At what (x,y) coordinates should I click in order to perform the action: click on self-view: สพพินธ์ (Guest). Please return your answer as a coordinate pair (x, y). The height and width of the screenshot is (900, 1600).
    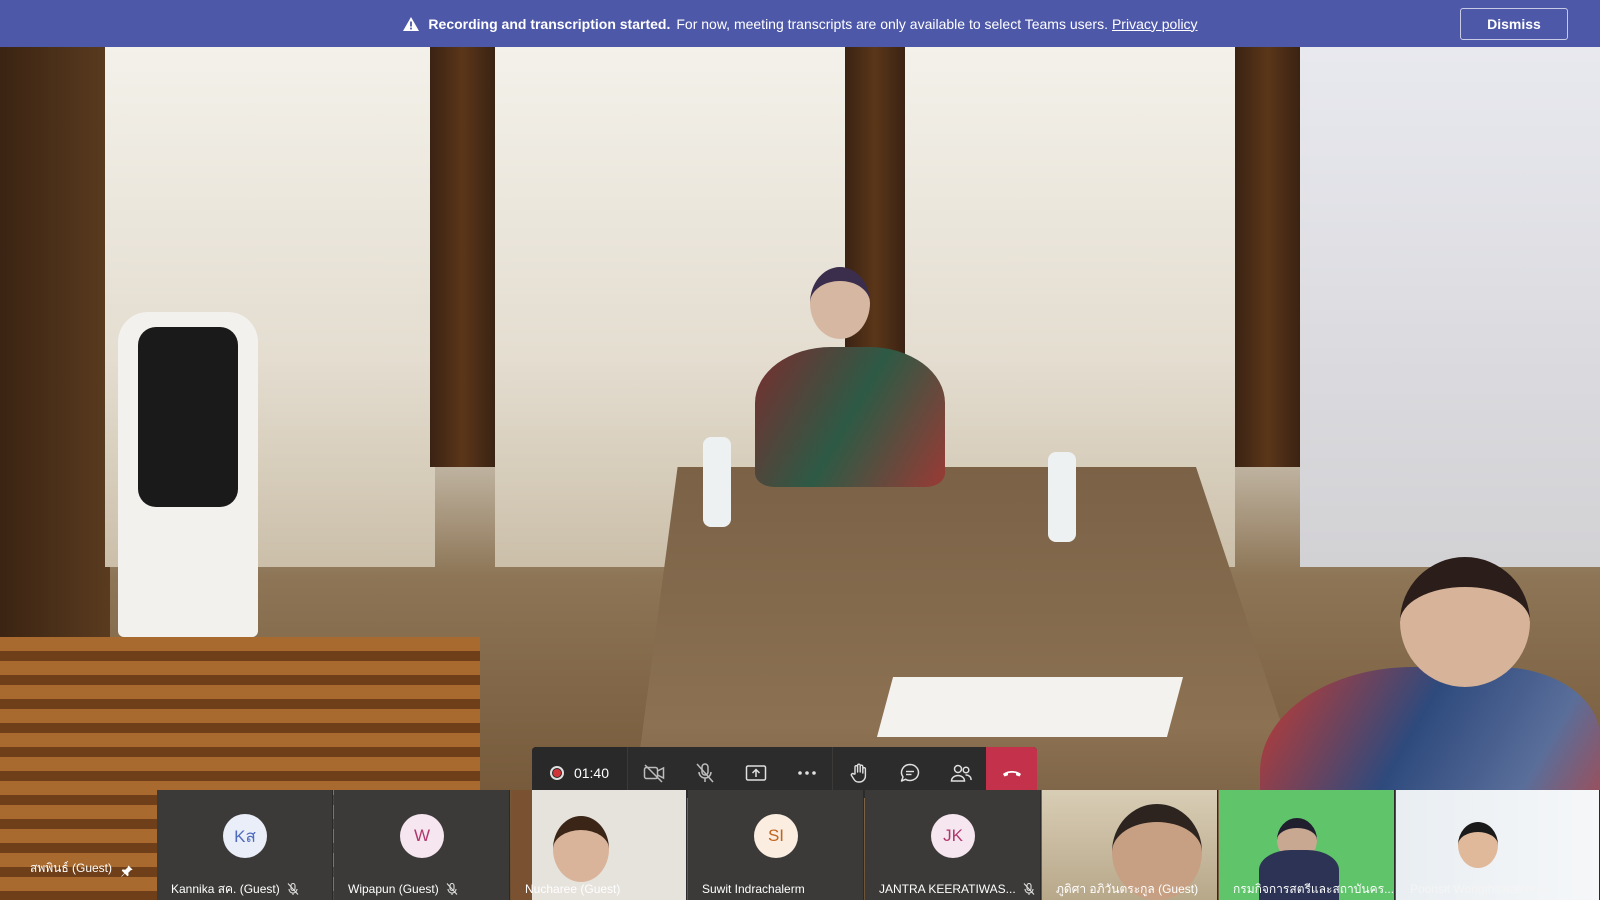
    Looking at the image, I should click on (78, 845).